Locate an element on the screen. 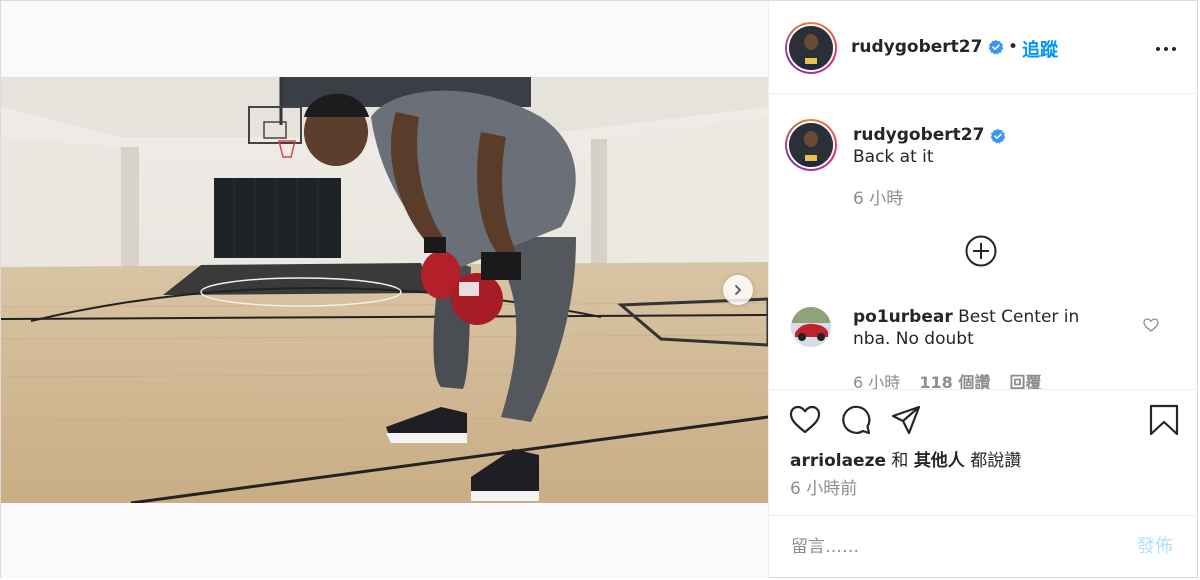 The width and height of the screenshot is (1200, 580). comment-form: 發佈 is located at coordinates (983, 546).